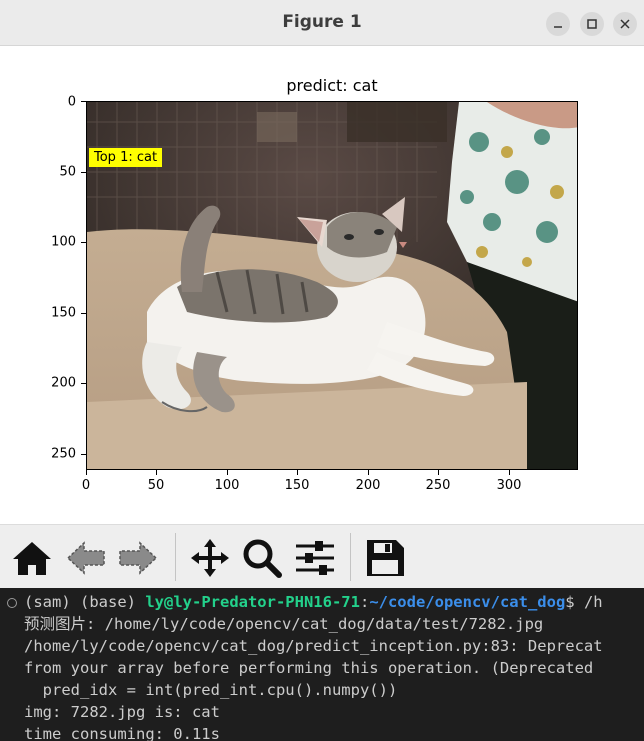 This screenshot has height=741, width=644. I want to click on save-button, so click(385, 558).